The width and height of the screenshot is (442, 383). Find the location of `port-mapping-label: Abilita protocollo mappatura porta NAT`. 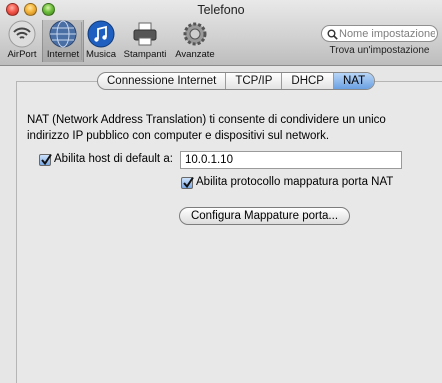

port-mapping-label: Abilita protocollo mappatura porta NAT is located at coordinates (295, 182).